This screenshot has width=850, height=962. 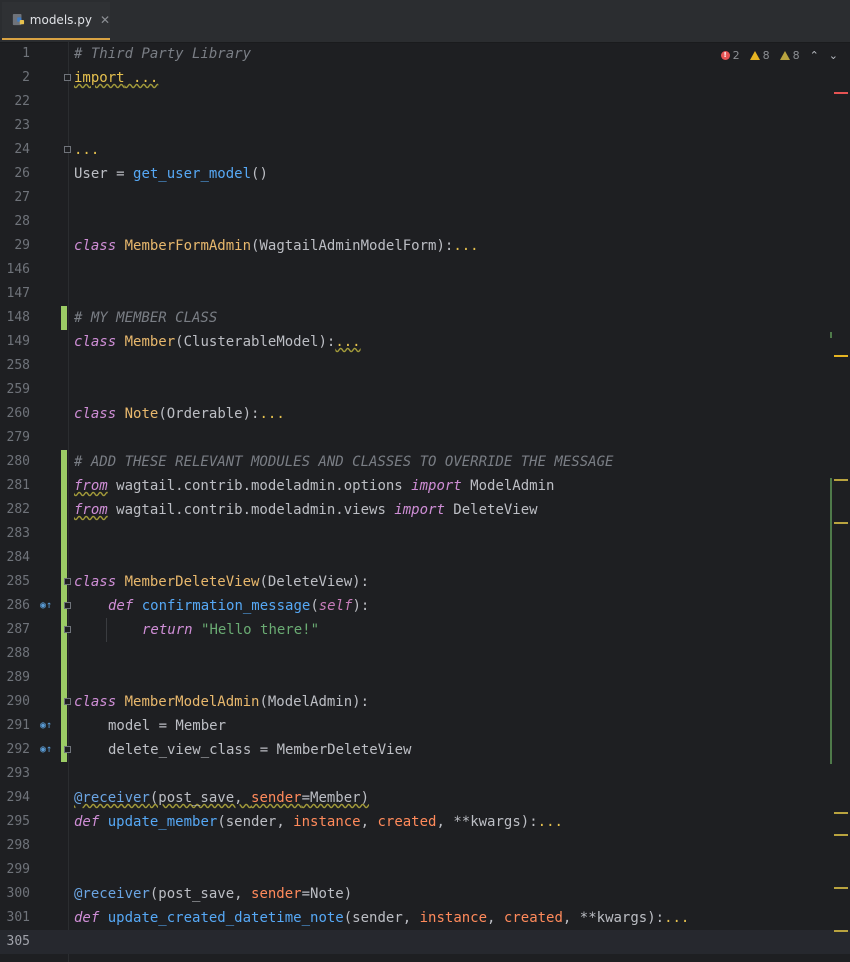 I want to click on line-number: 26, so click(x=22, y=173).